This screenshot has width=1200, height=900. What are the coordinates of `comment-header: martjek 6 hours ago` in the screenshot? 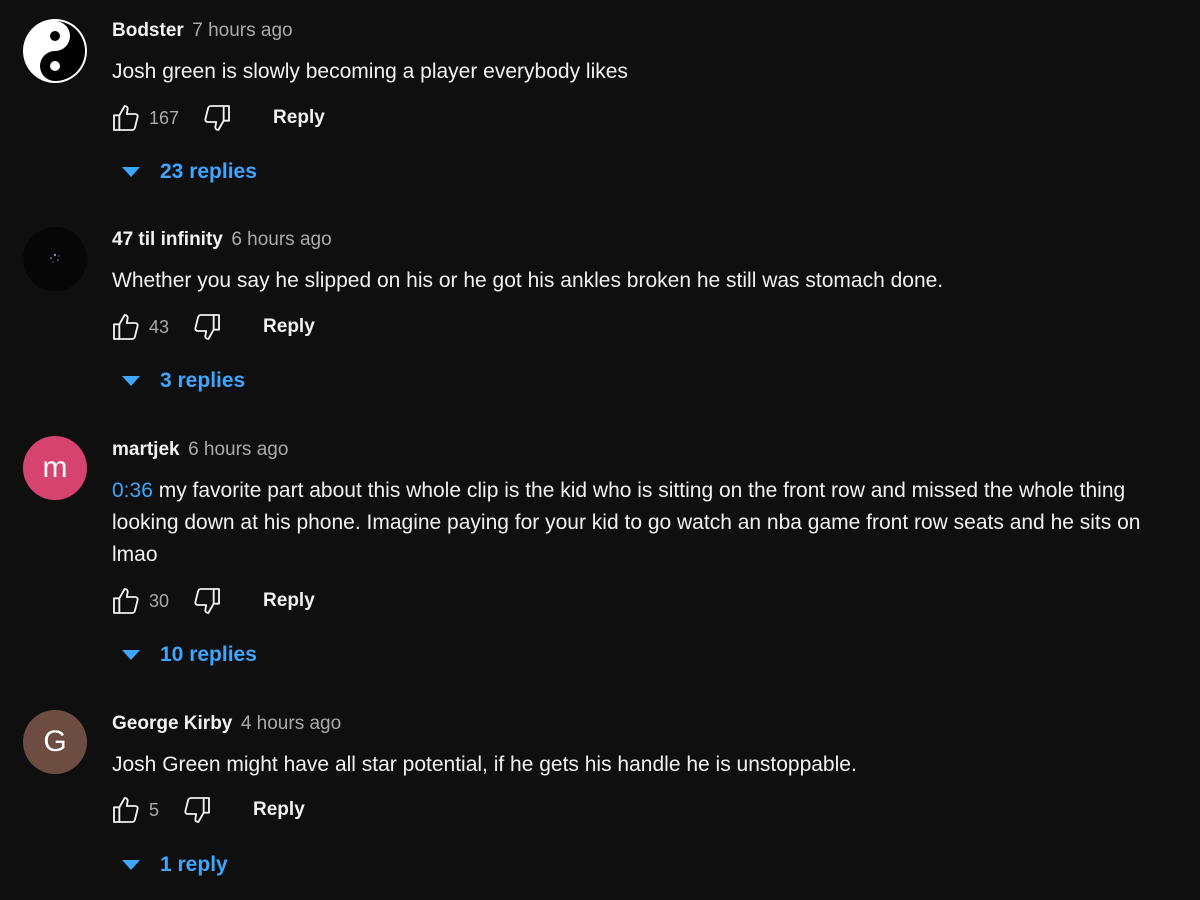 It's located at (656, 450).